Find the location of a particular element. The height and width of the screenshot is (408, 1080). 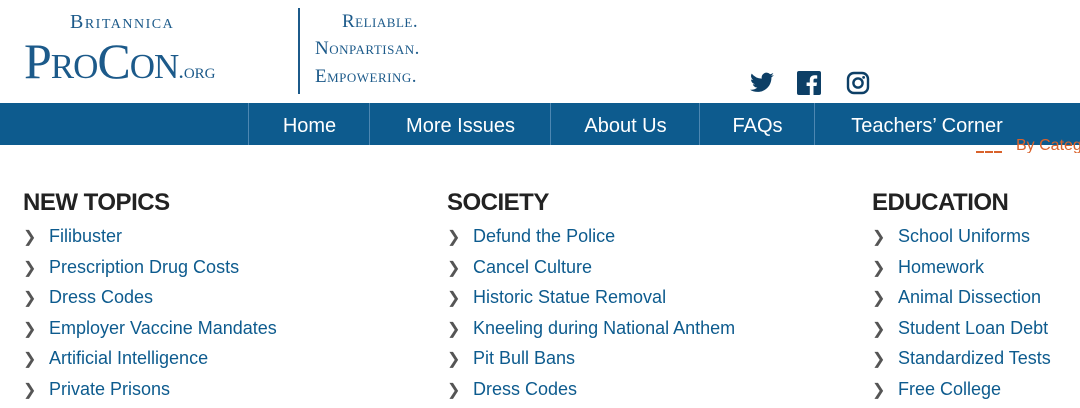

tagline-reliable: Reliable. is located at coordinates (380, 22).